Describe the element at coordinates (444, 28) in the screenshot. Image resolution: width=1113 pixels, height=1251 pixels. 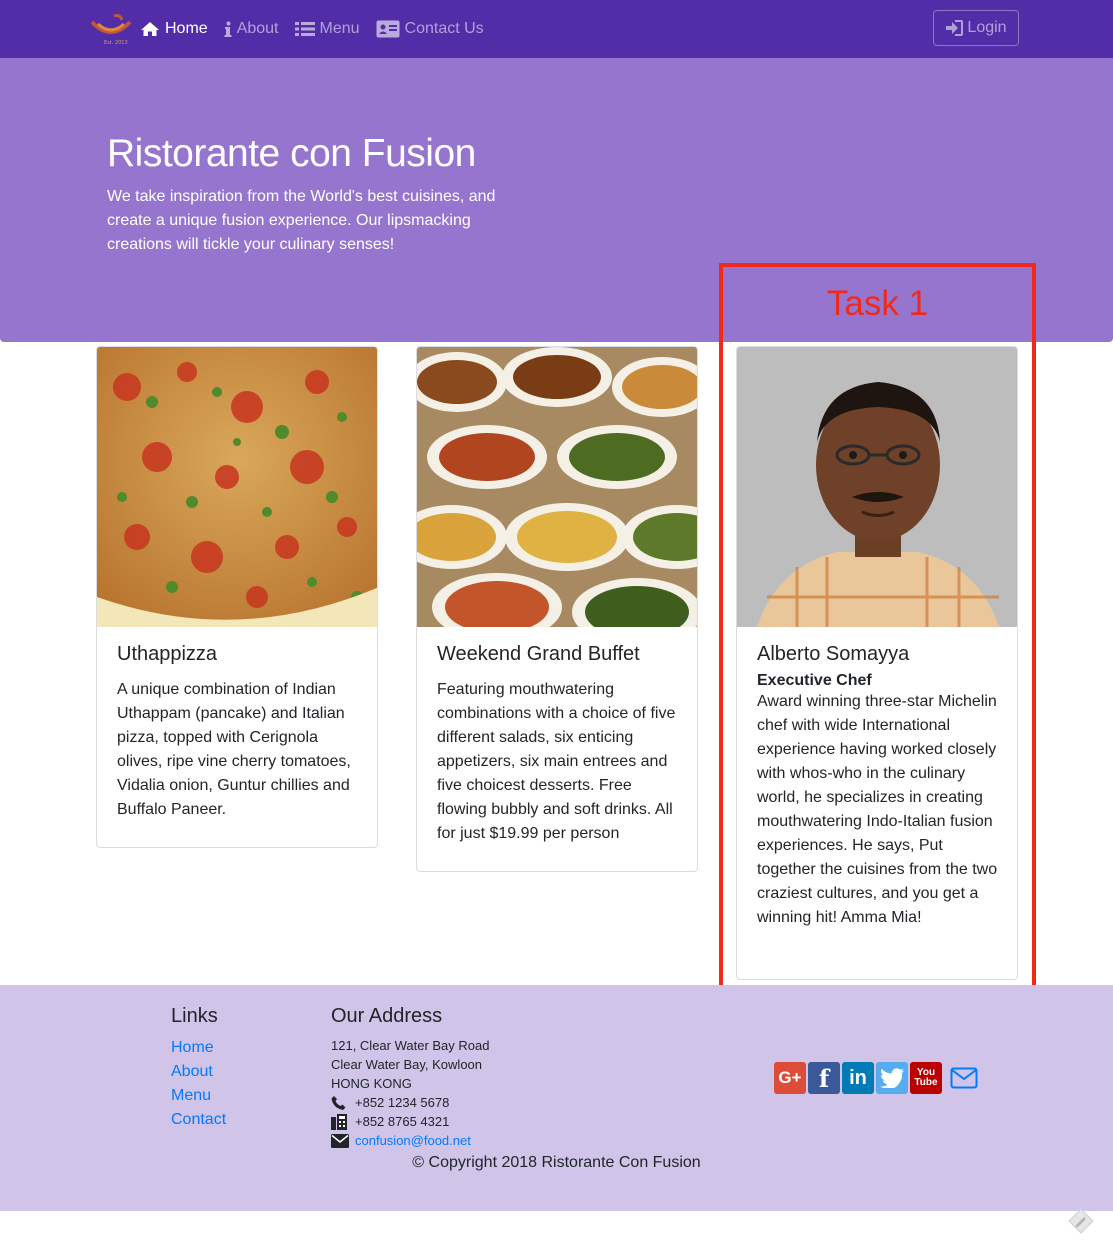
I see `nav-contact-label: Contact Us` at that location.